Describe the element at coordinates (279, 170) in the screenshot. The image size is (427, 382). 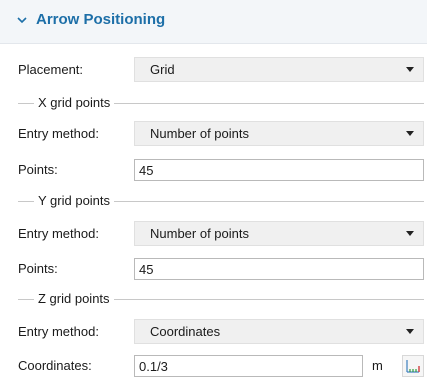
I see `x-points-input` at that location.